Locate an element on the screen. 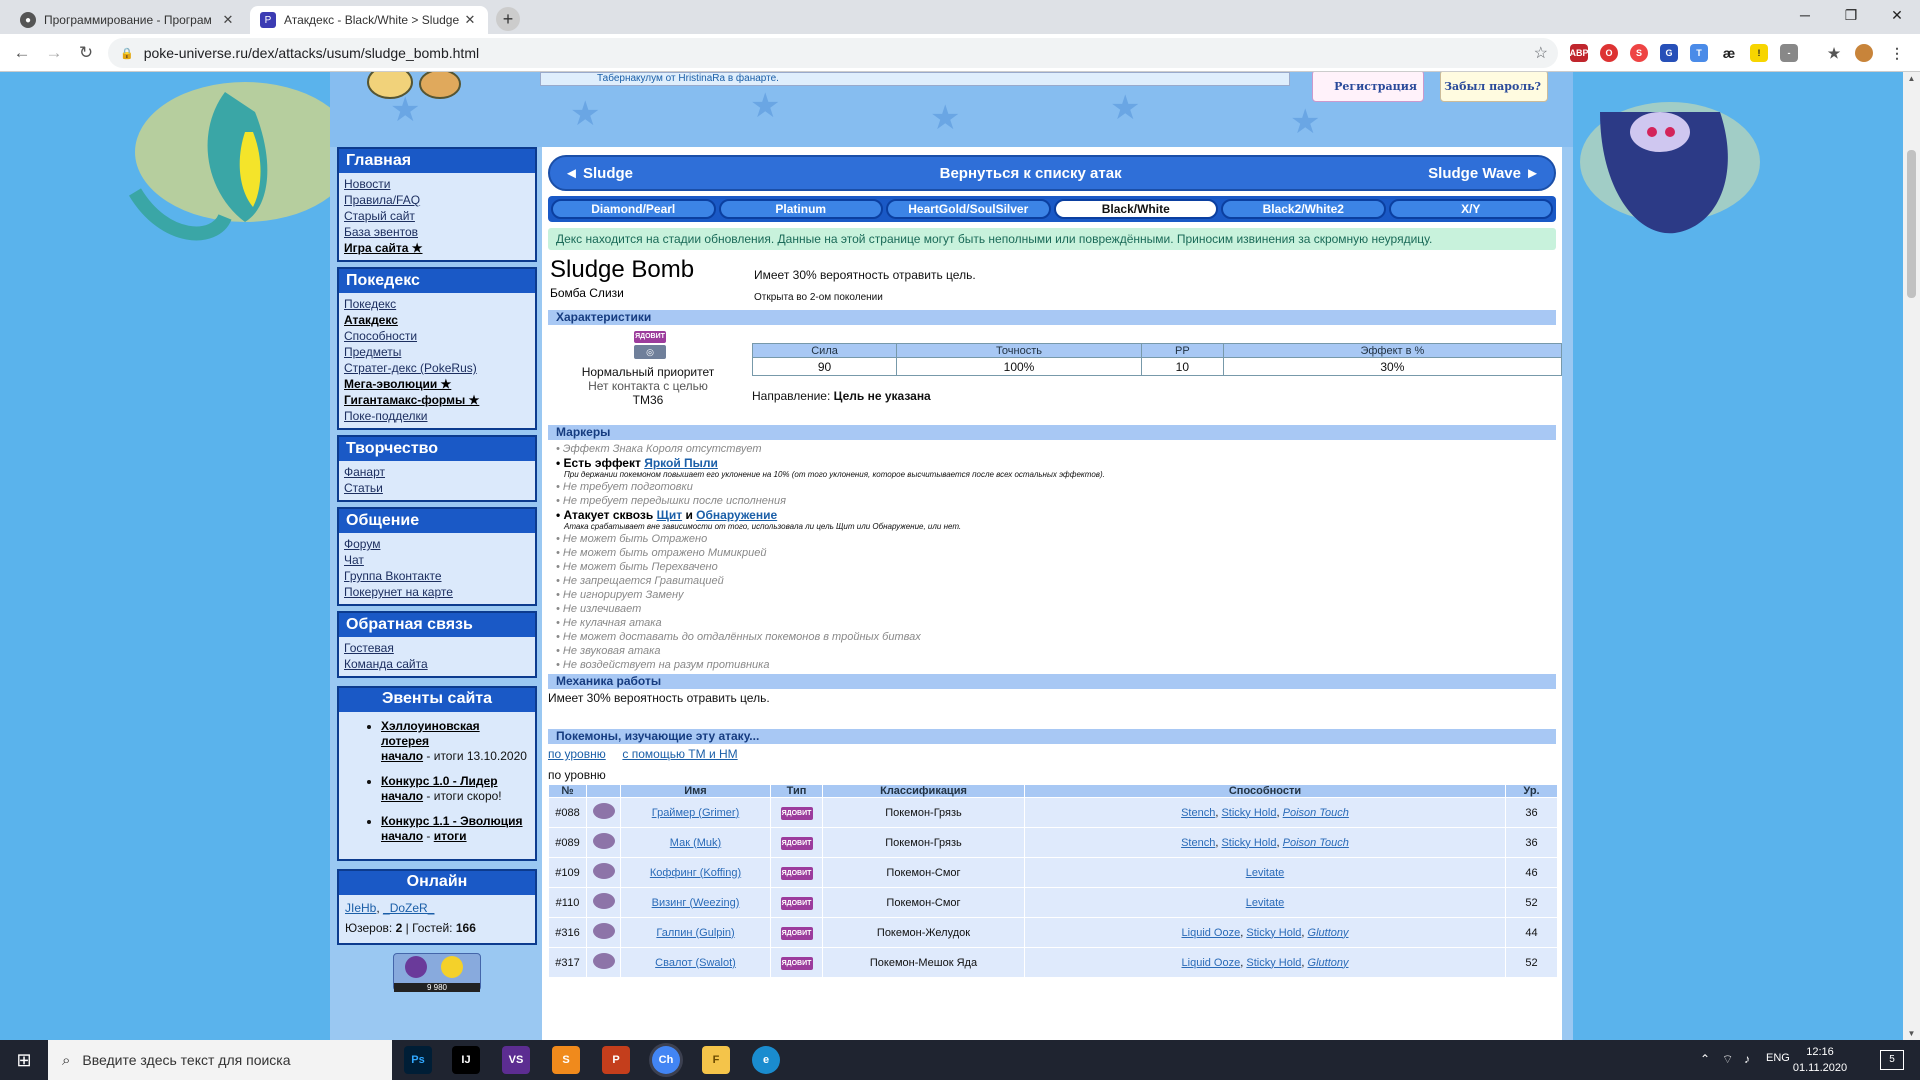  input-language: ENG is located at coordinates (1778, 1058).